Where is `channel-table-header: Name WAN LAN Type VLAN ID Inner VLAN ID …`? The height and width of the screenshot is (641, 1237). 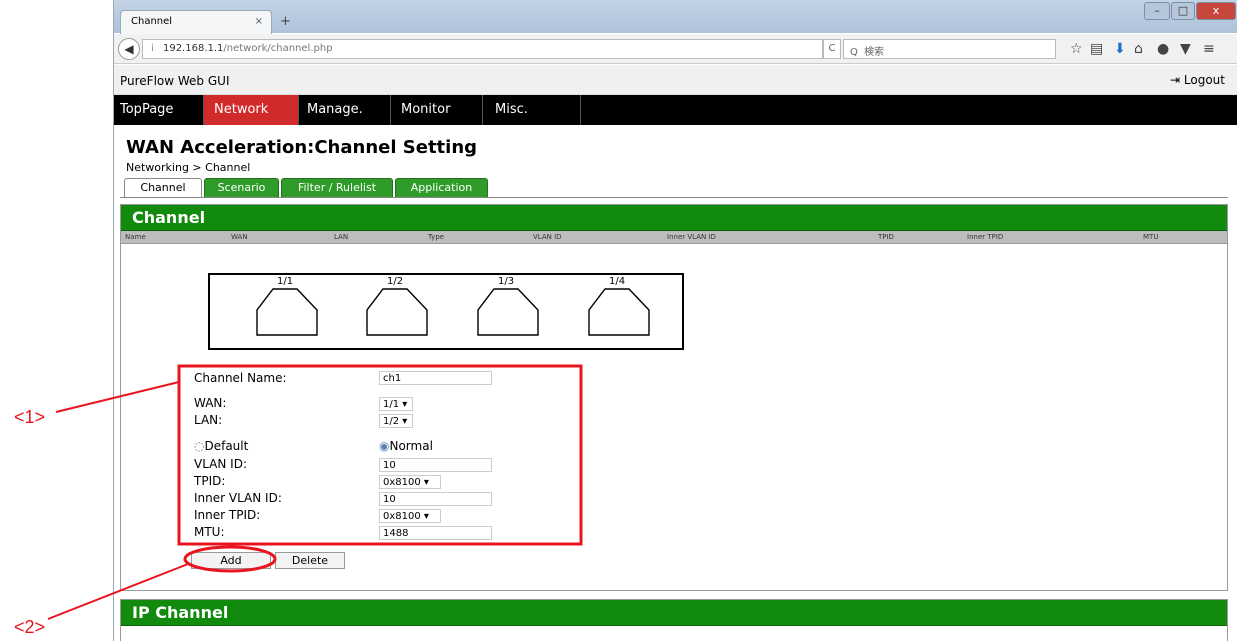
channel-table-header: Name WAN LAN Type VLAN ID Inner VLAN ID … is located at coordinates (674, 237).